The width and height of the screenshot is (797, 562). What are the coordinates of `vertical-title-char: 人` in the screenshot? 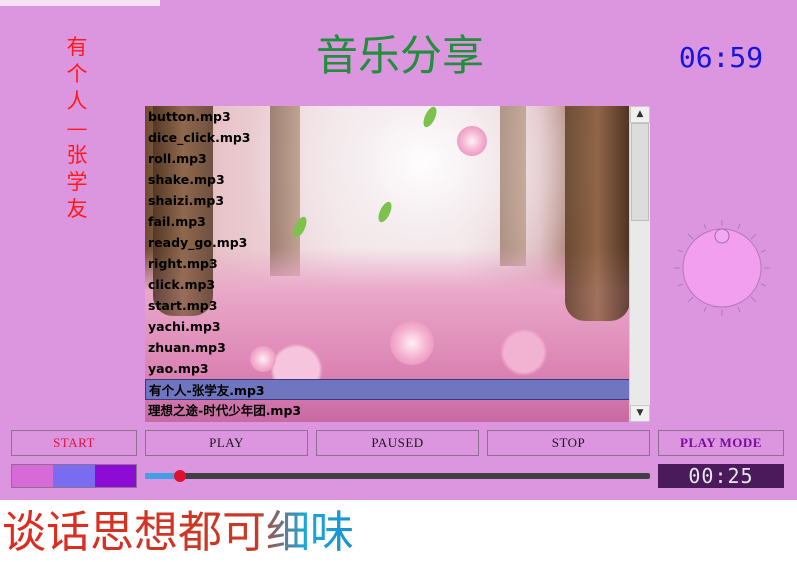 It's located at (77, 101).